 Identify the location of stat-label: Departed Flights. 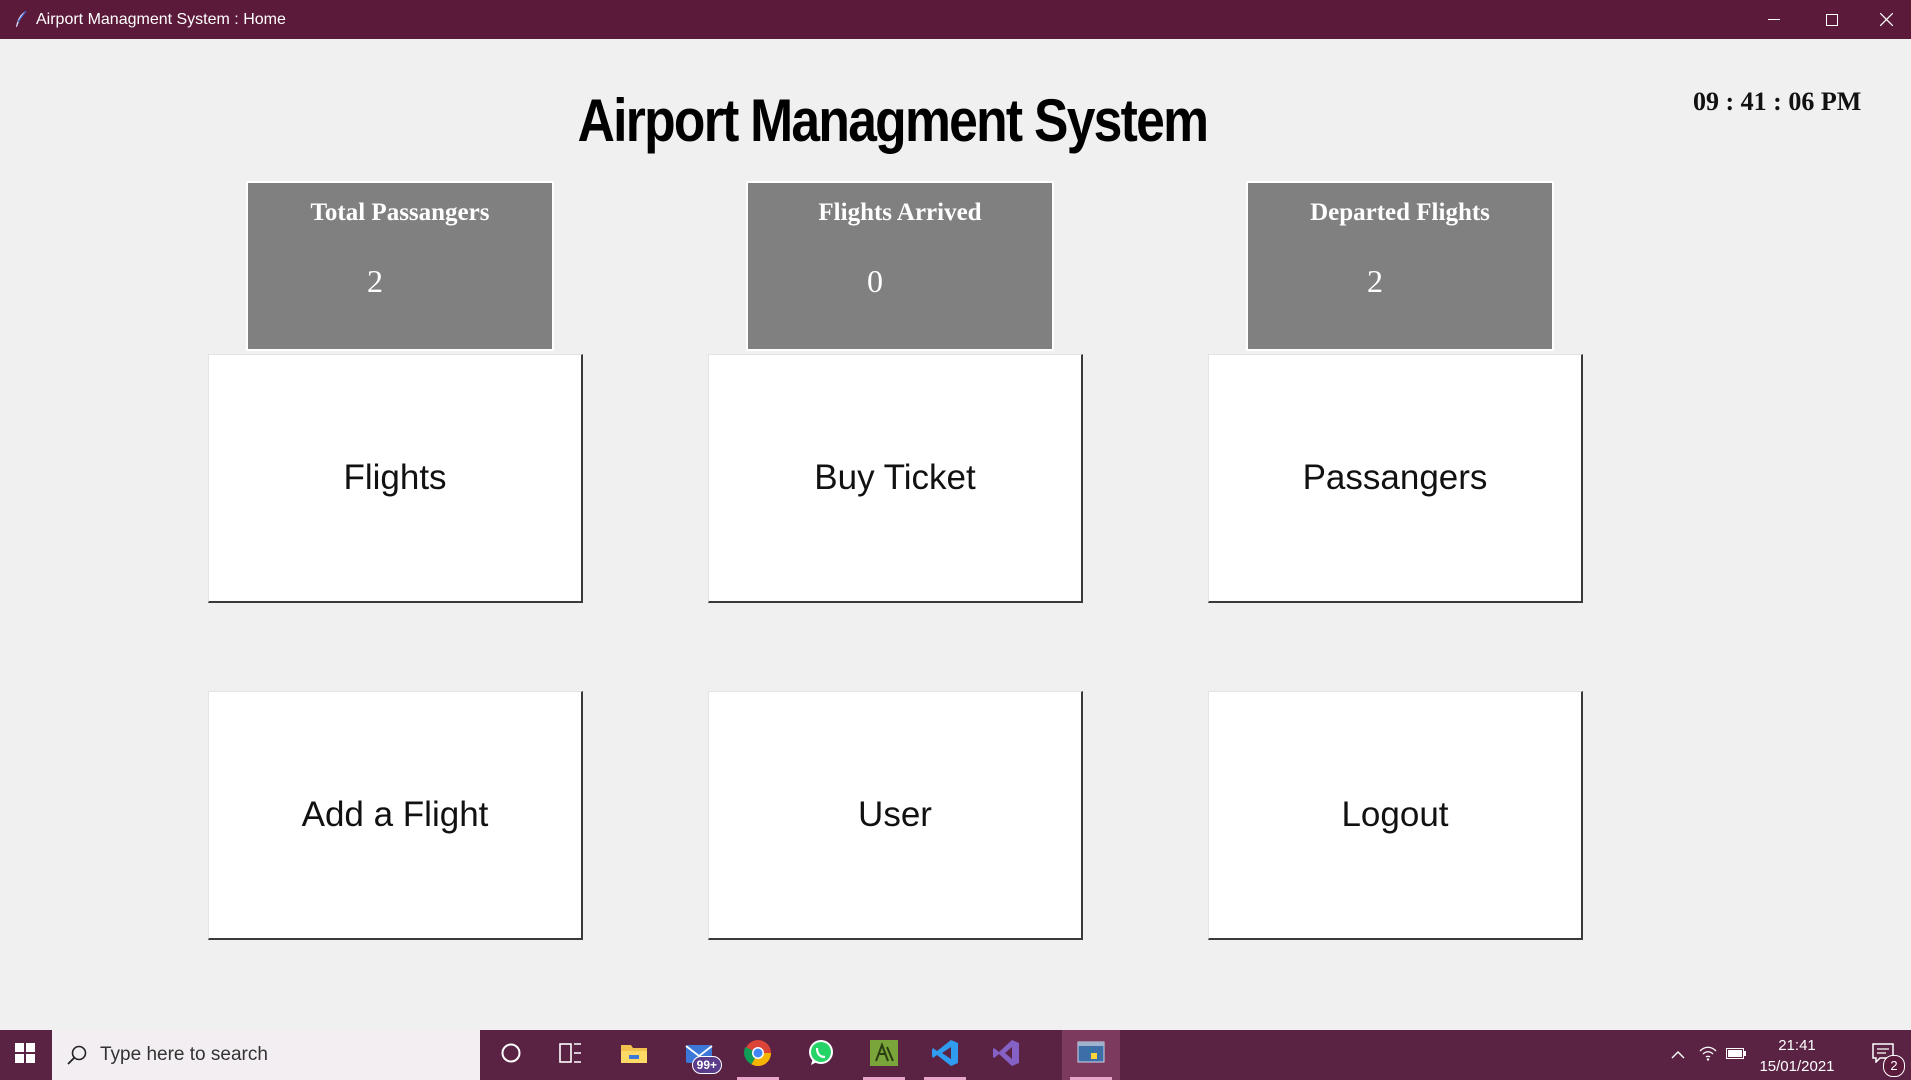
(1400, 212).